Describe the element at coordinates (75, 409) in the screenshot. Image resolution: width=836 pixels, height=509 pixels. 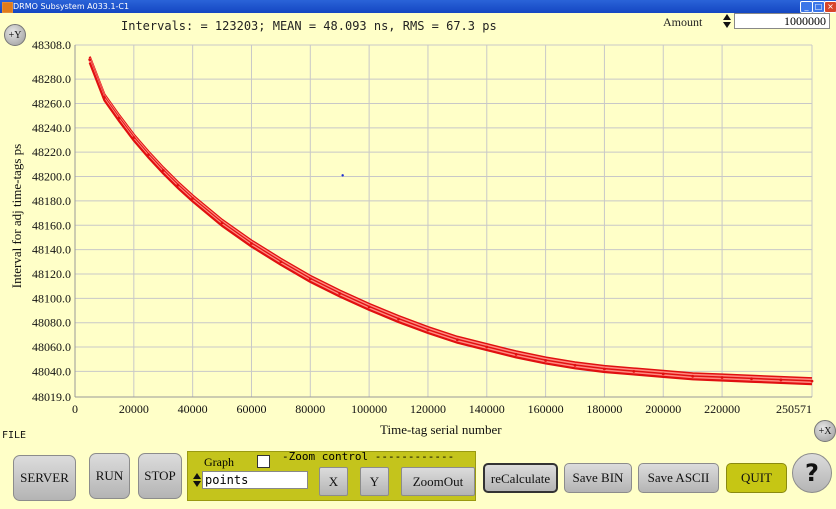
I see `x-tick-label: 0` at that location.